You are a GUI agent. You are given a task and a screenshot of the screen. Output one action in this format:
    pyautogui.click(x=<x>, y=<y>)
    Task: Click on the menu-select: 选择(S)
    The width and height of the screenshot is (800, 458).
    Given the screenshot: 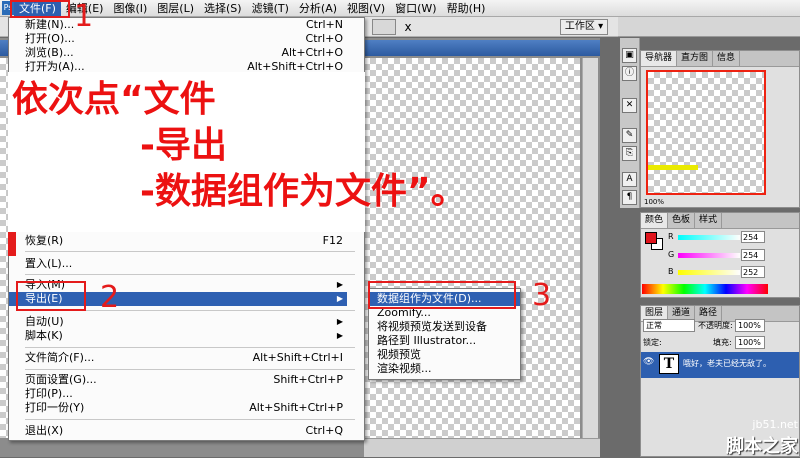 What is the action you would take?
    pyautogui.click(x=223, y=8)
    